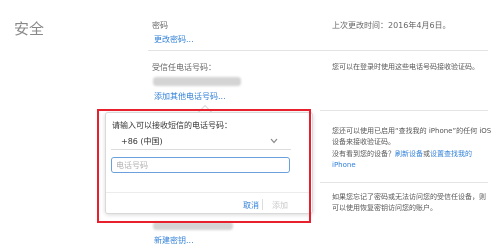 This screenshot has width=500, height=249. What do you see at coordinates (142, 141) in the screenshot?
I see `country-select-value: +86 (中国)` at bounding box center [142, 141].